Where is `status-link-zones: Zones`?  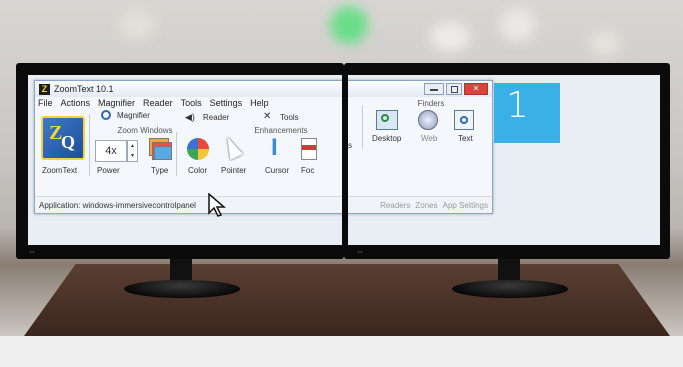
status-link-zones: Zones is located at coordinates (426, 205).